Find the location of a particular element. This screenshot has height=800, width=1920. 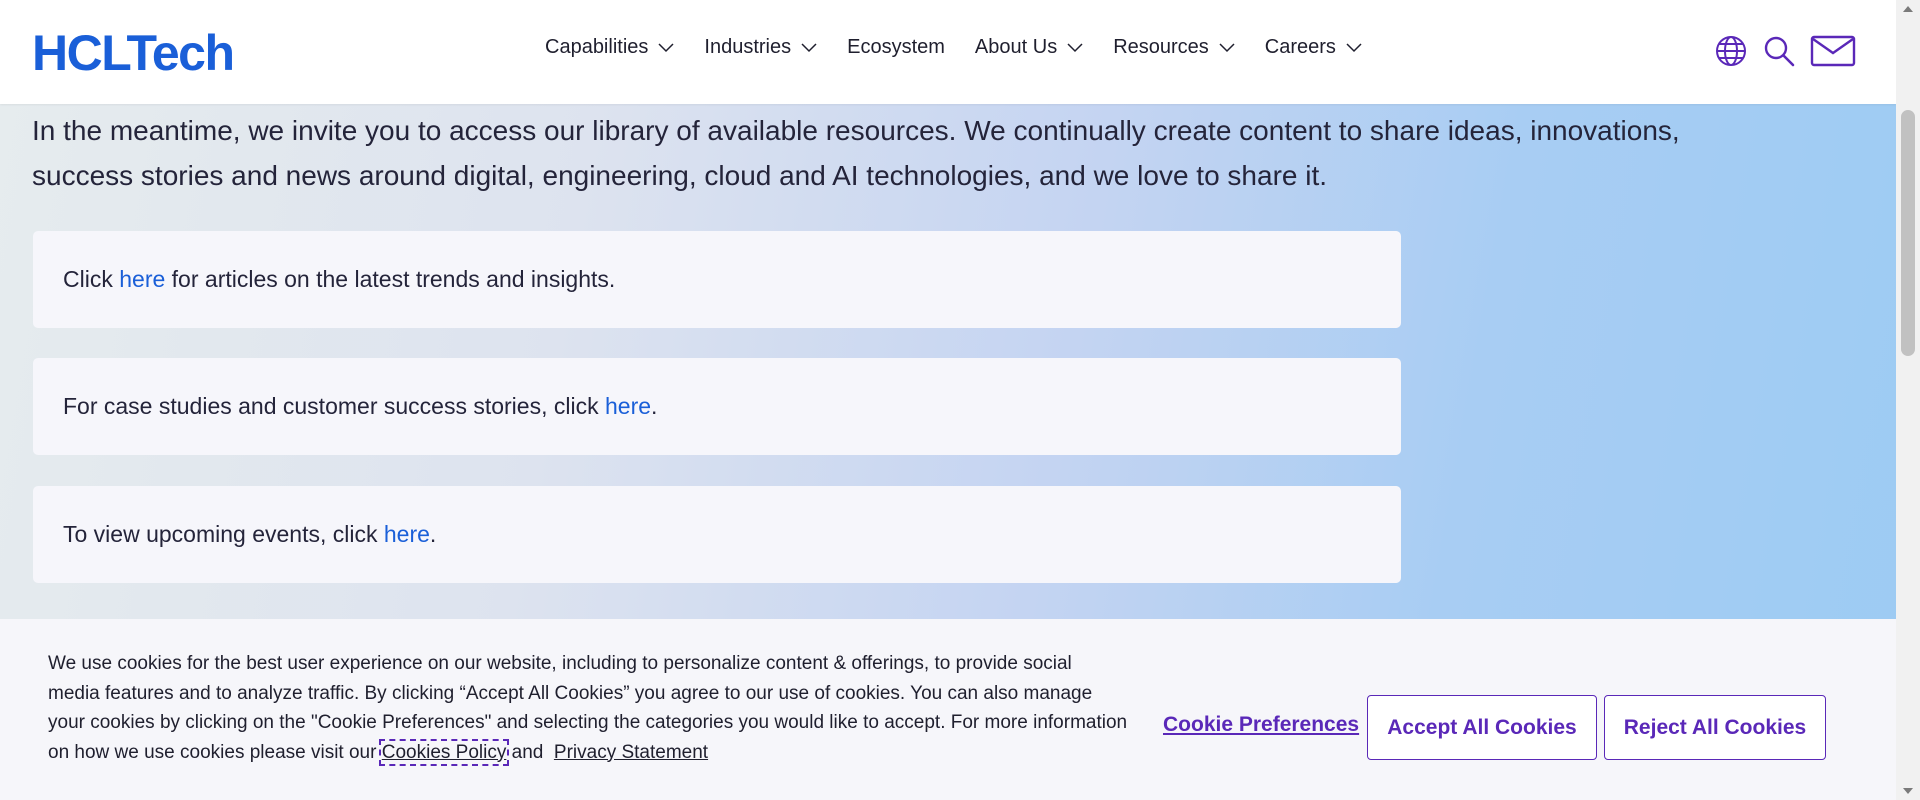

nav-label: Industries is located at coordinates (748, 47).